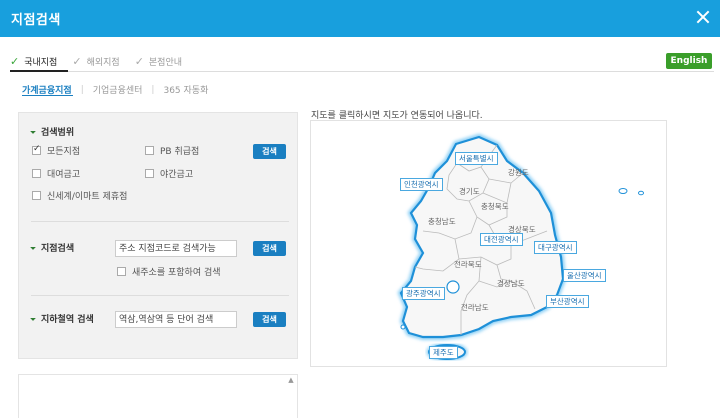  What do you see at coordinates (36, 20) in the screenshot?
I see `window-title: 지점검색` at bounding box center [36, 20].